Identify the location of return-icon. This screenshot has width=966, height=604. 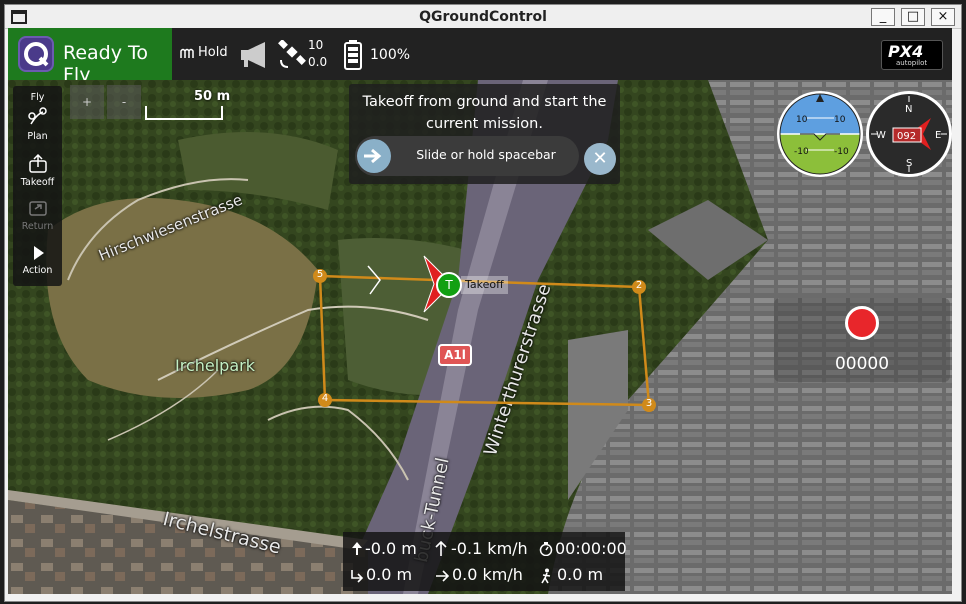
(37, 208).